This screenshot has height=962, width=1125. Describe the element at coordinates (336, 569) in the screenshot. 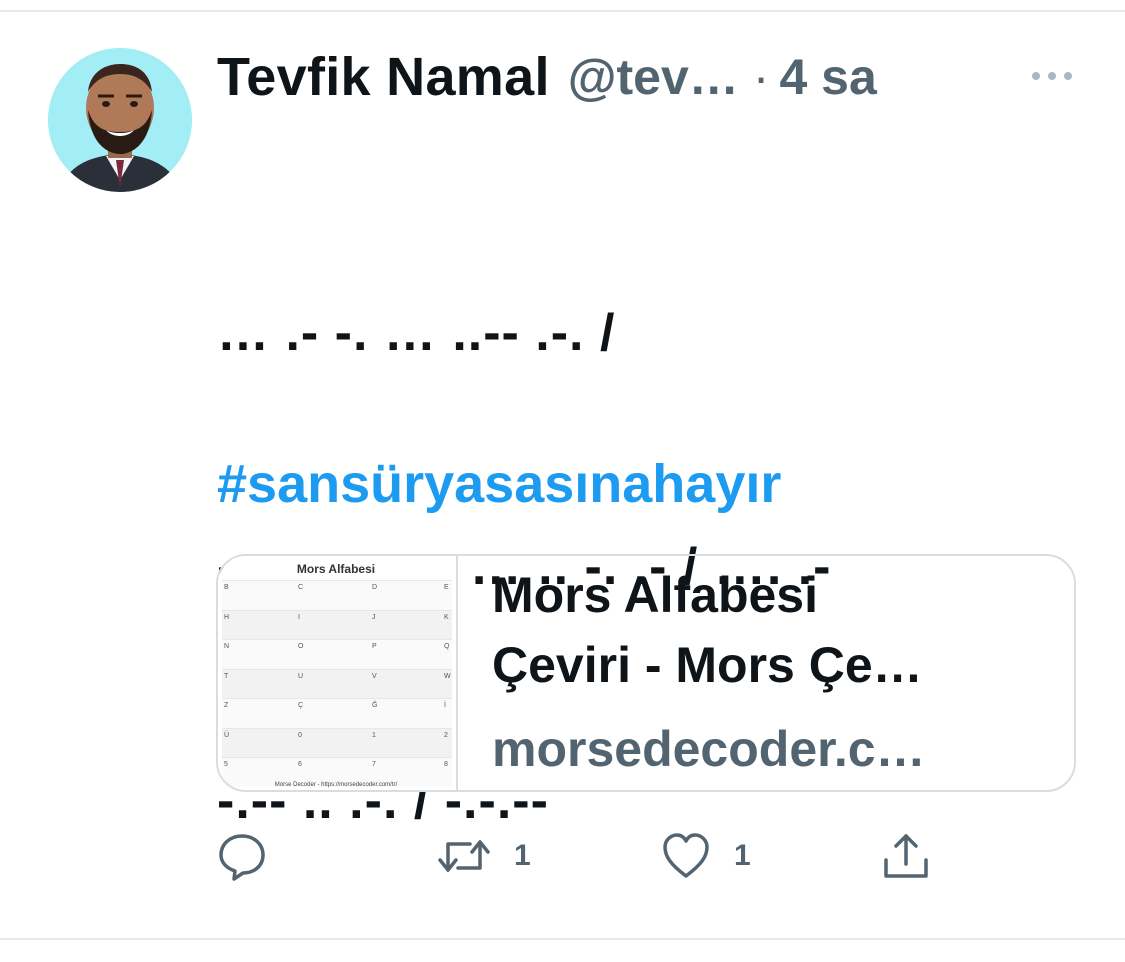

I see `thumbnail-title: Mors Alfabesi` at that location.